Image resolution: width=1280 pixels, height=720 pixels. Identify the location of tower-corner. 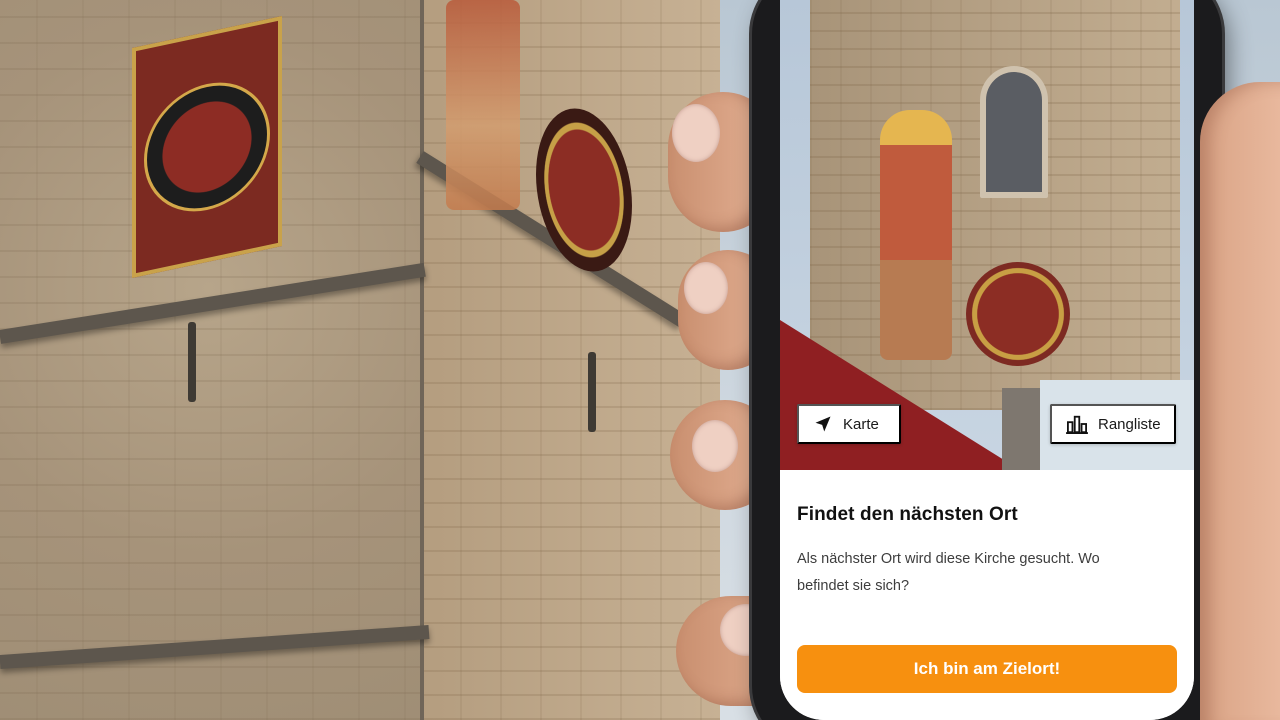
(422, 360).